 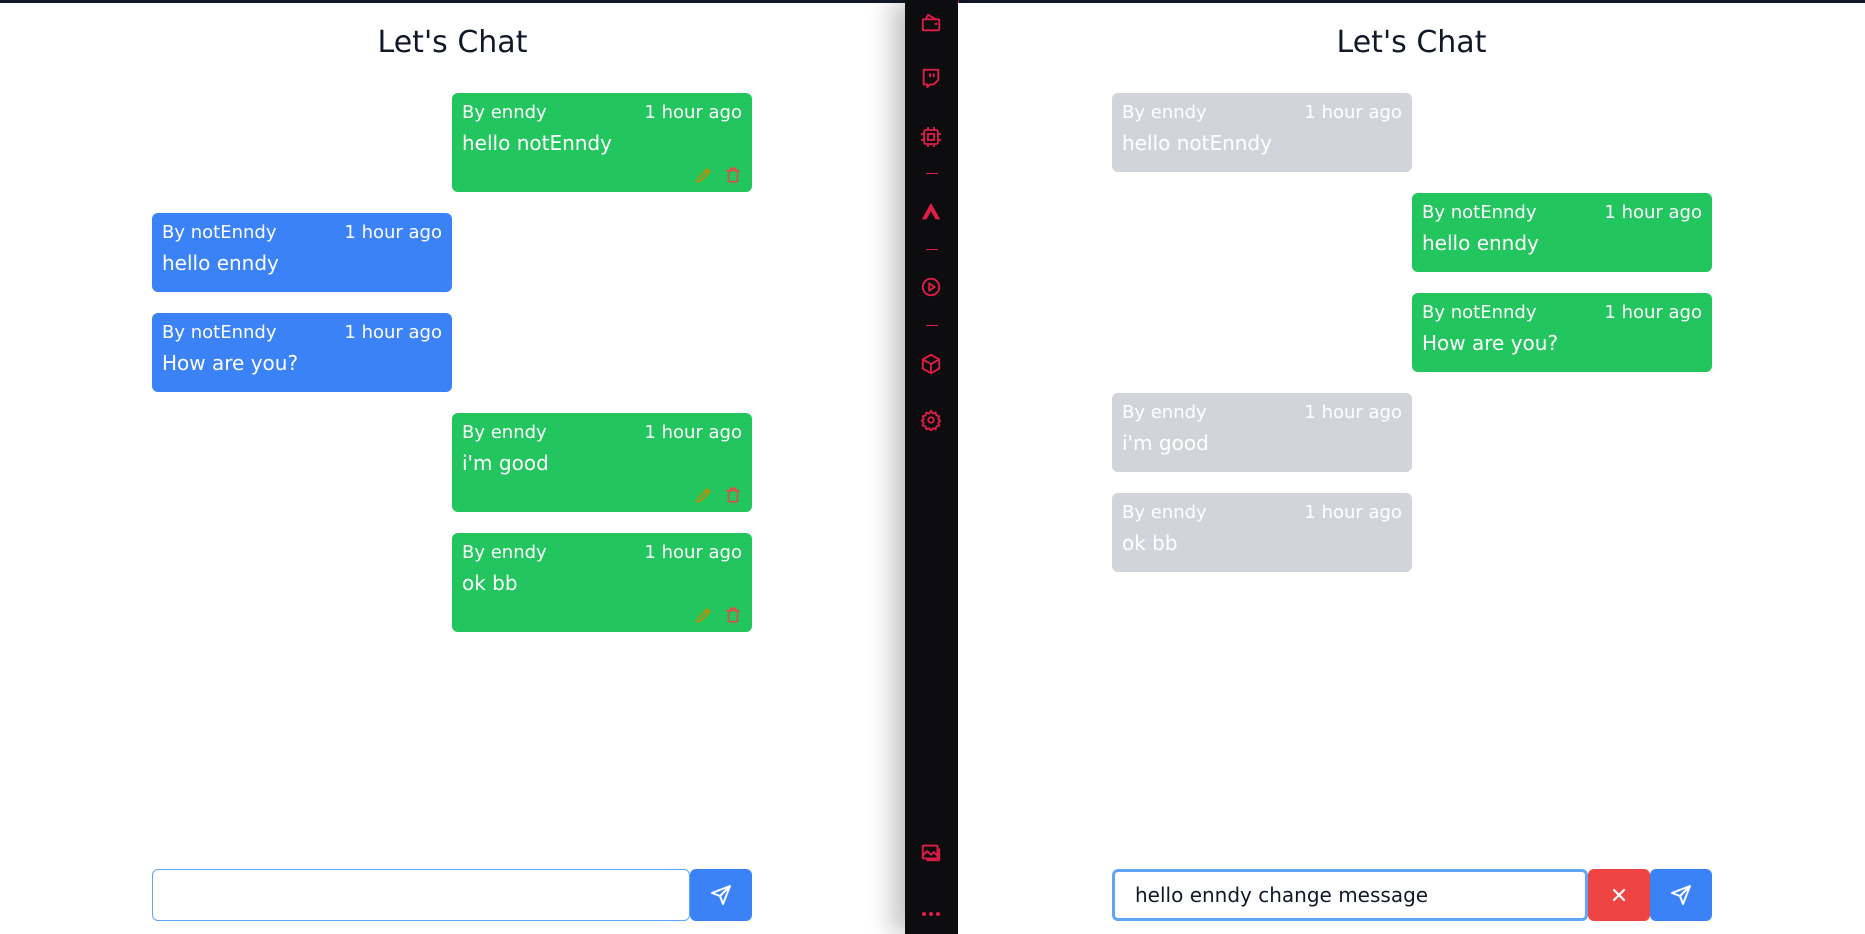 I want to click on close-icon, so click(x=1619, y=895).